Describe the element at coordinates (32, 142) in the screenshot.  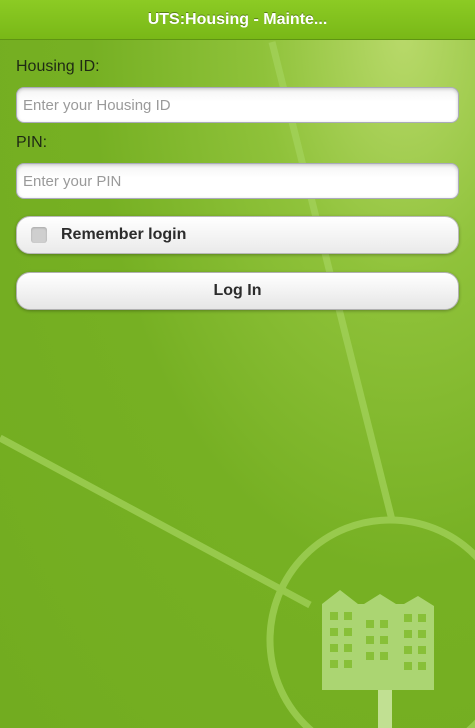
I see `pin-label: PIN:` at that location.